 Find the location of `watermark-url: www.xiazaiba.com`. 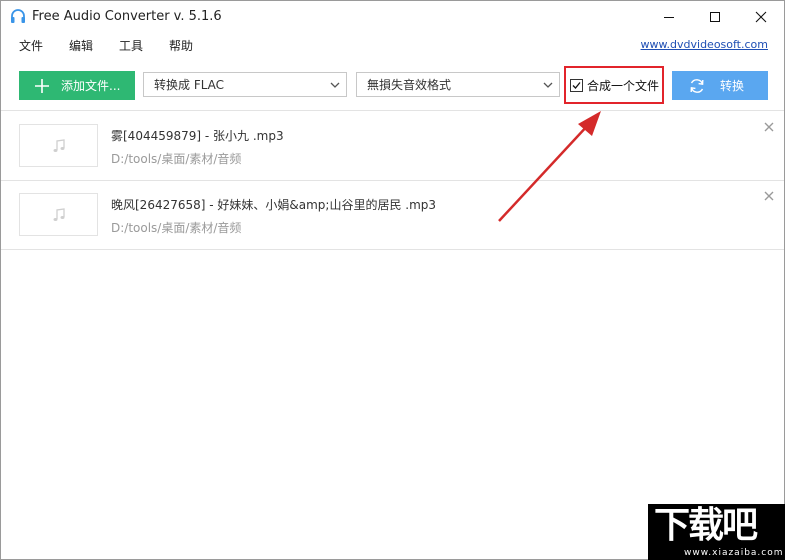

watermark-url: www.xiazaiba.com is located at coordinates (734, 553).